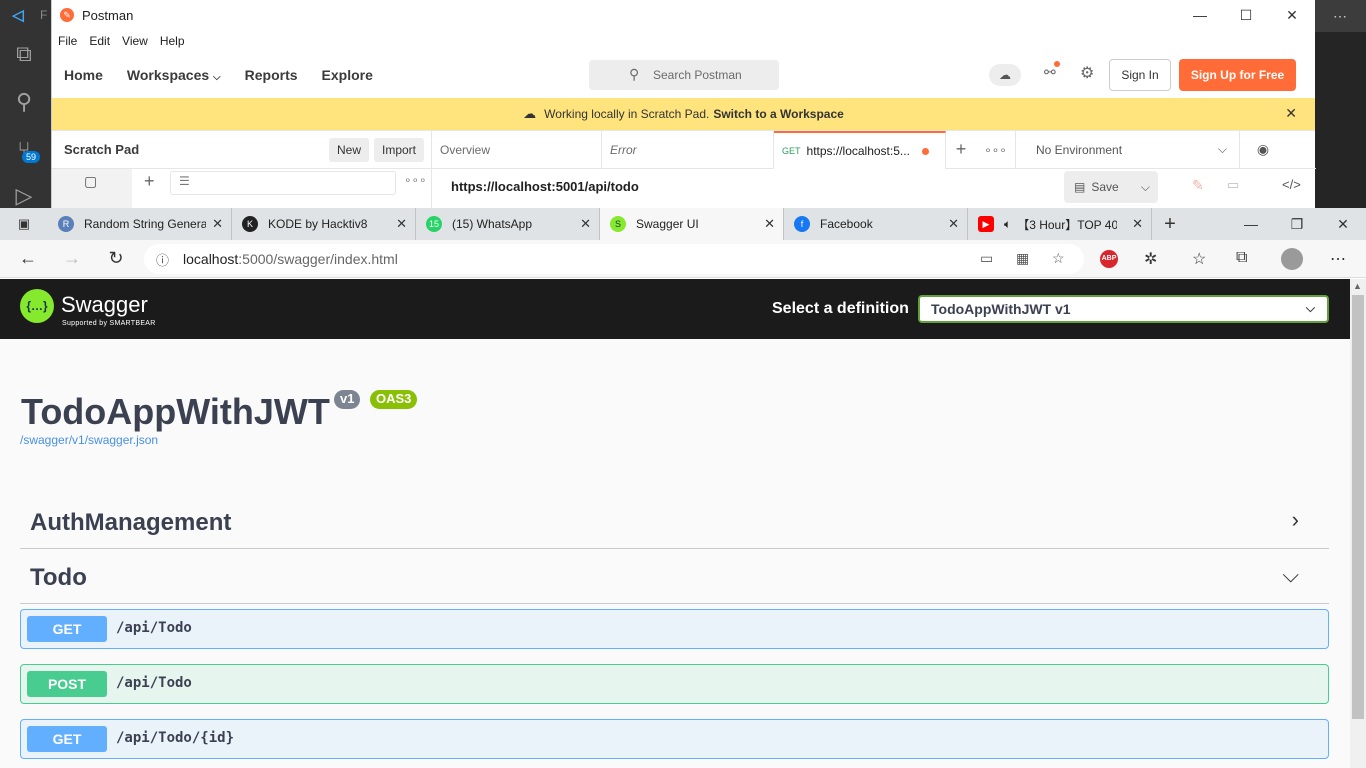 The width and height of the screenshot is (1366, 768). I want to click on swagger-logo-icon: {…}, so click(37, 306).